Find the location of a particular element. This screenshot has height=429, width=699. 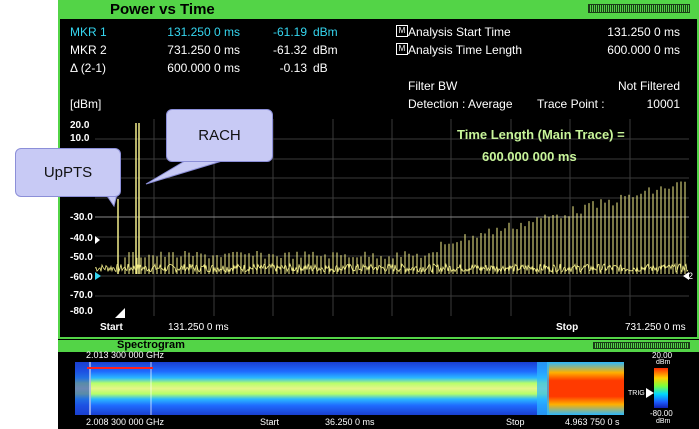

y-tick: -60.0 is located at coordinates (81, 277).